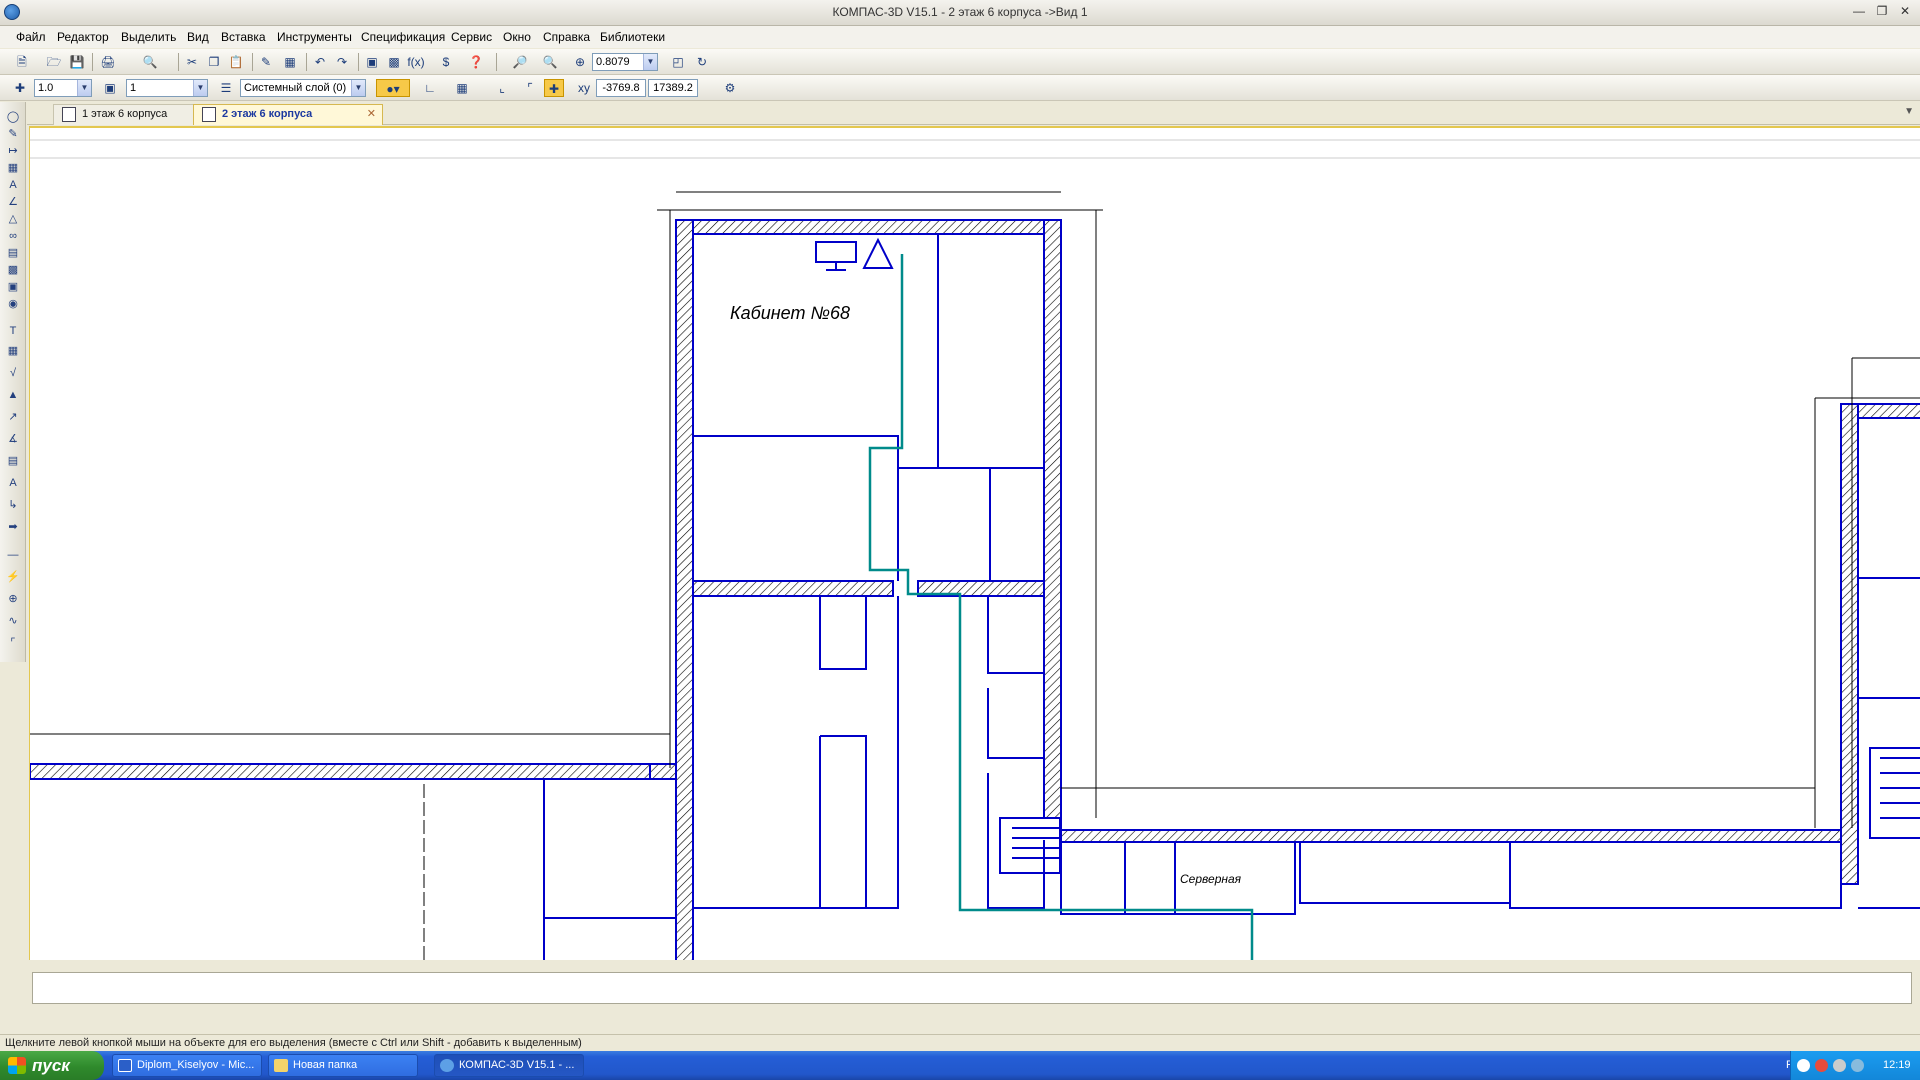  I want to click on print-icon: 🖨, so click(108, 62).